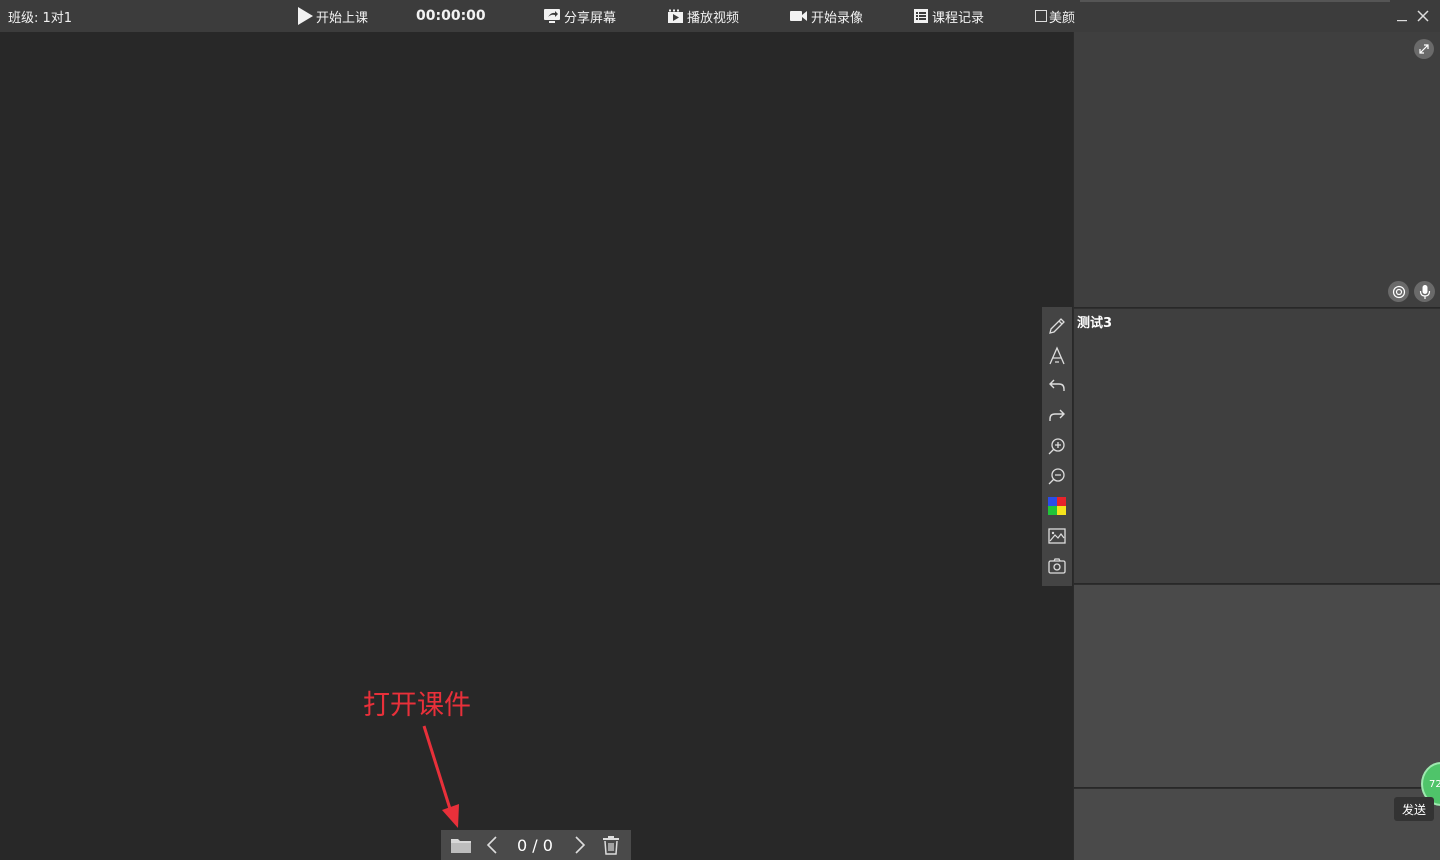 This screenshot has height=860, width=1440. I want to click on mic-toggle-button, so click(1424, 291).